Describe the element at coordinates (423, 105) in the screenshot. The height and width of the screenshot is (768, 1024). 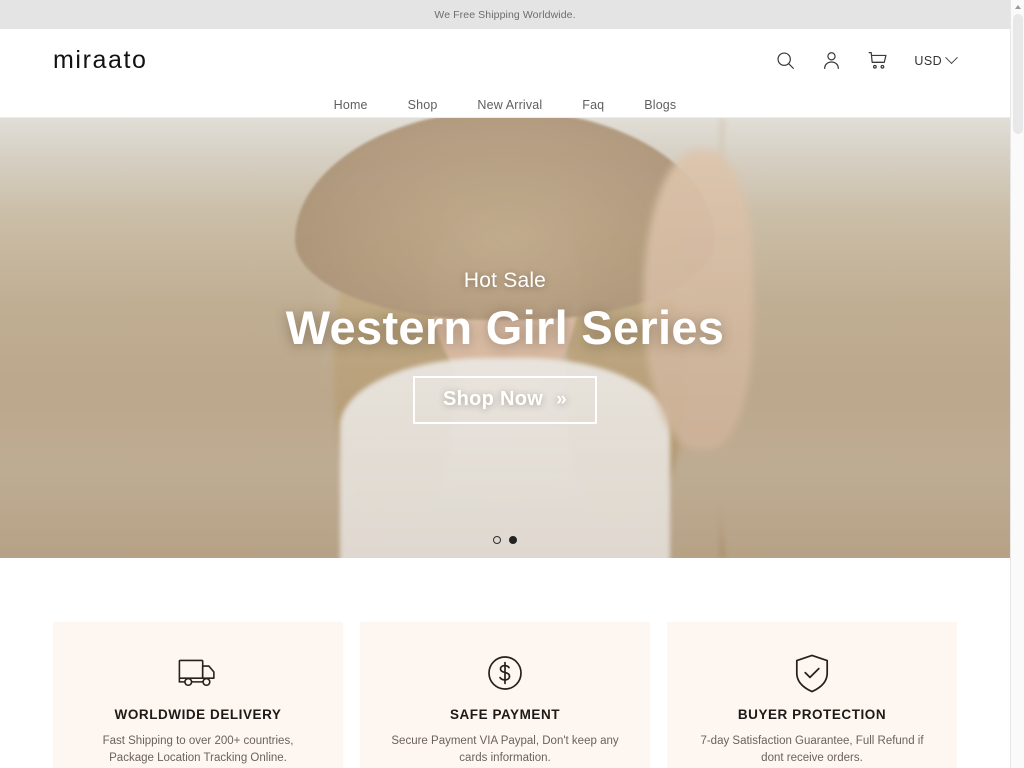
I see `nav-item-shop: Shop` at that location.